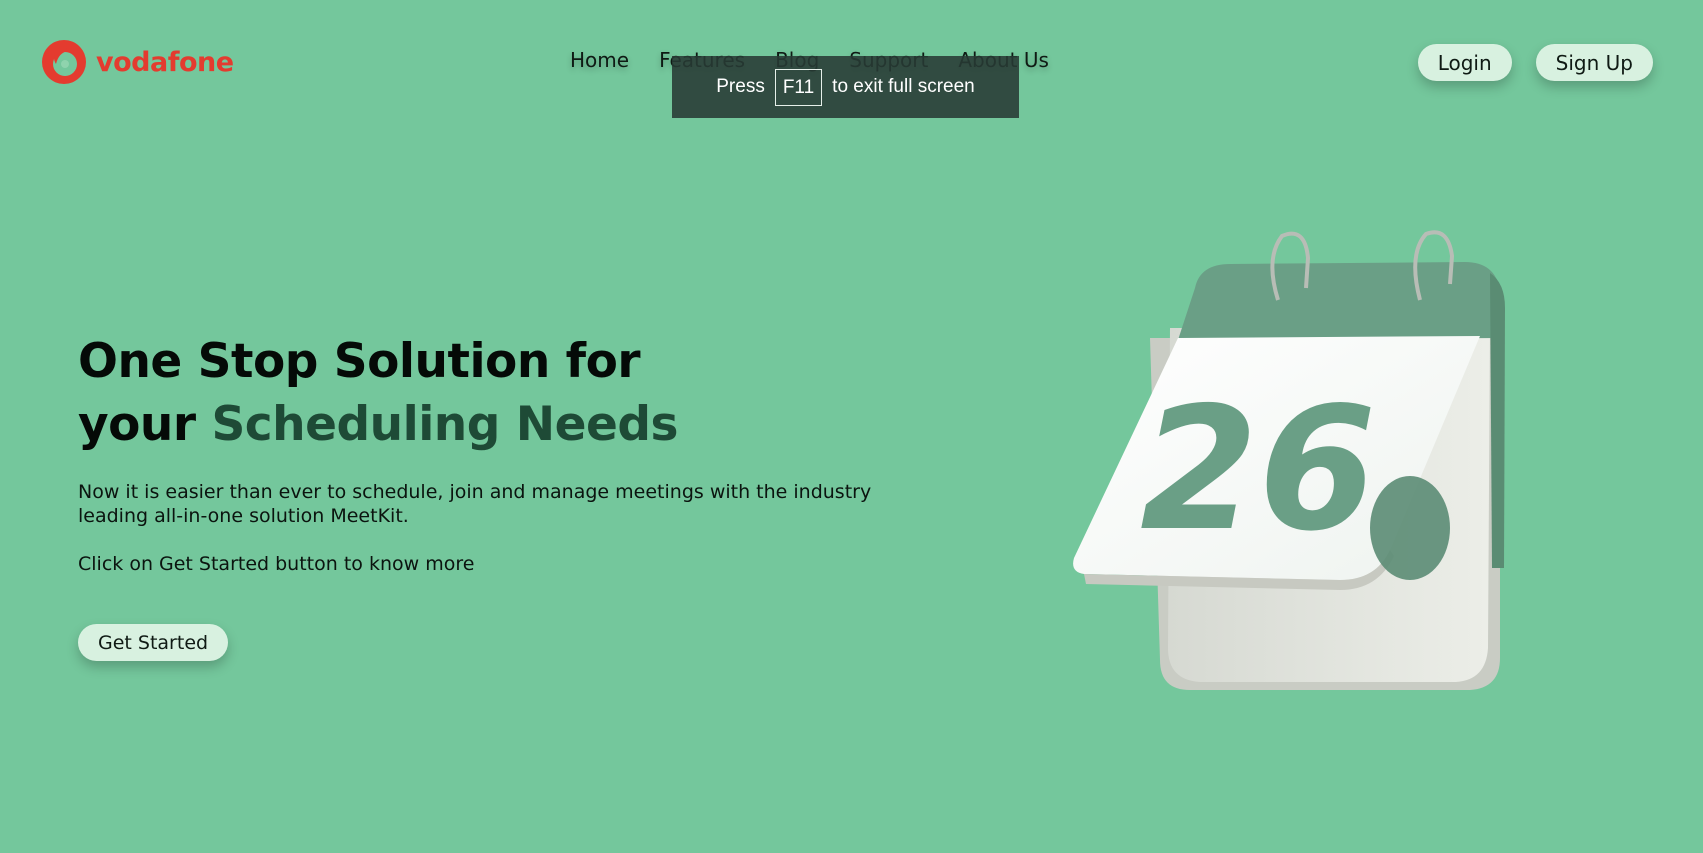 This screenshot has width=1703, height=853. I want to click on fullscreen-notice-suffix: to exit full screen, so click(903, 86).